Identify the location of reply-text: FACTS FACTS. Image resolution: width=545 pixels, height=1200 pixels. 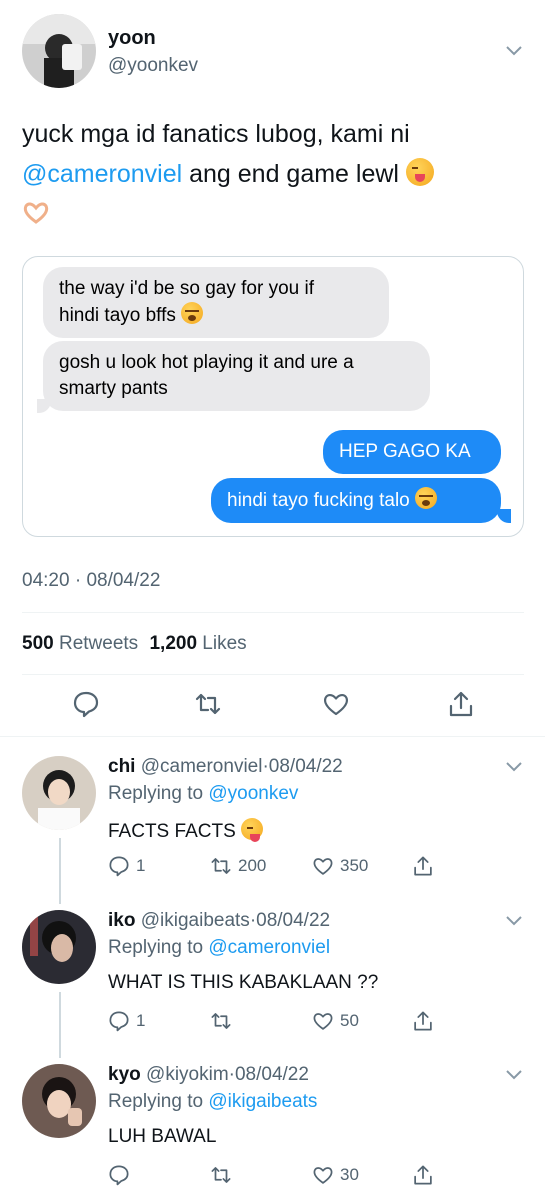
(186, 830).